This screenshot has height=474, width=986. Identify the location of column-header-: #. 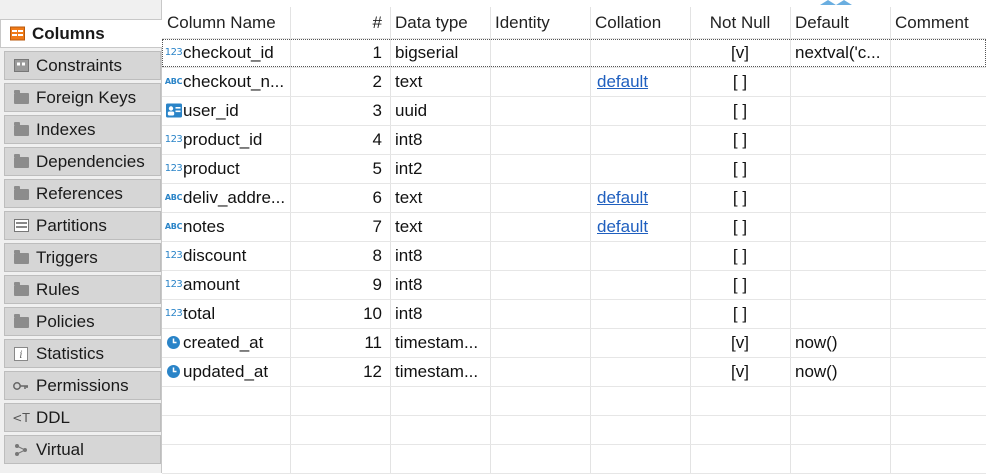
(340, 23).